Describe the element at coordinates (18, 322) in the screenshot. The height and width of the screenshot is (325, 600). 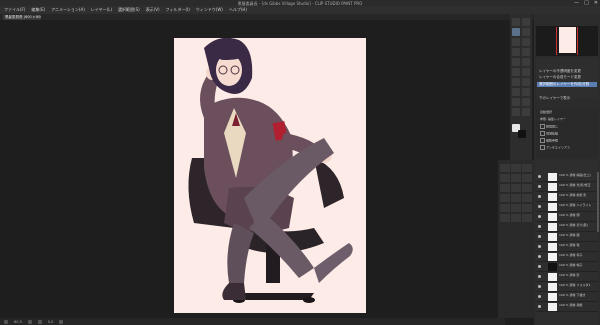
I see `zoom-level: 60.5` at that location.